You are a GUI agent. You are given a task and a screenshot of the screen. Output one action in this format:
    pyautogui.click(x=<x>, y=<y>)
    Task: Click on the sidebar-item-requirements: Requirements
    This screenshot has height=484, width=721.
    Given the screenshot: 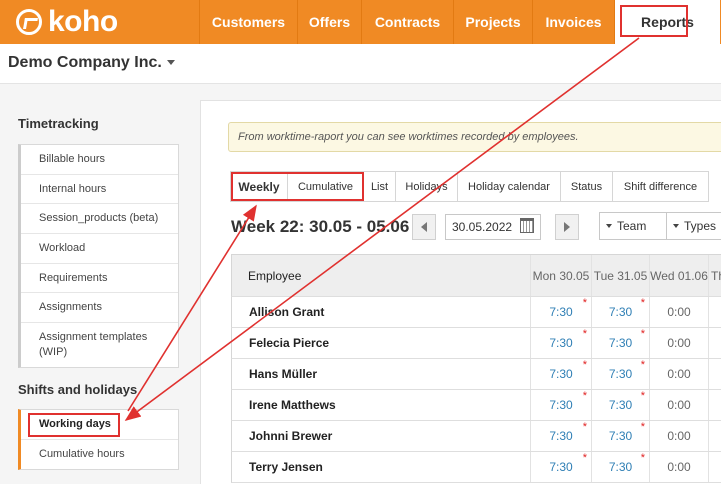 What is the action you would take?
    pyautogui.click(x=99, y=278)
    